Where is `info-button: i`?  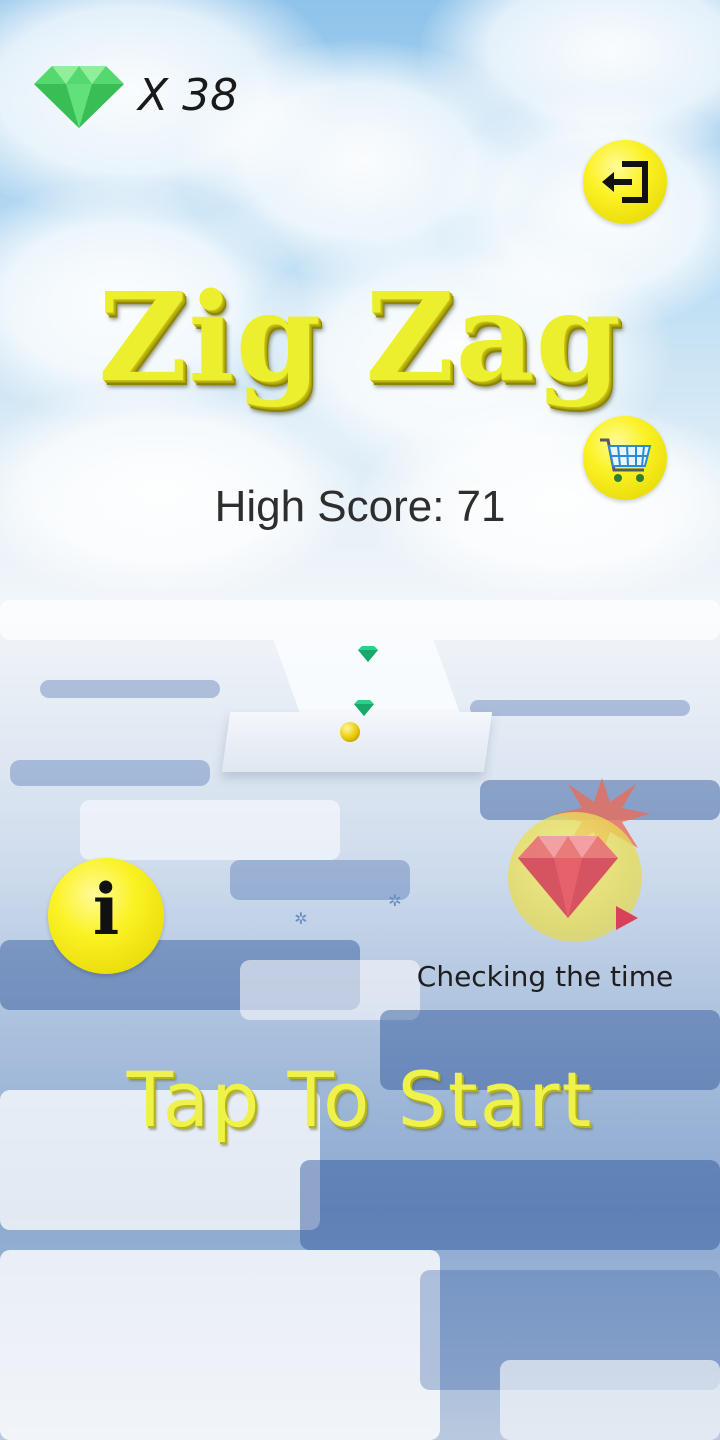
info-button: i is located at coordinates (106, 916).